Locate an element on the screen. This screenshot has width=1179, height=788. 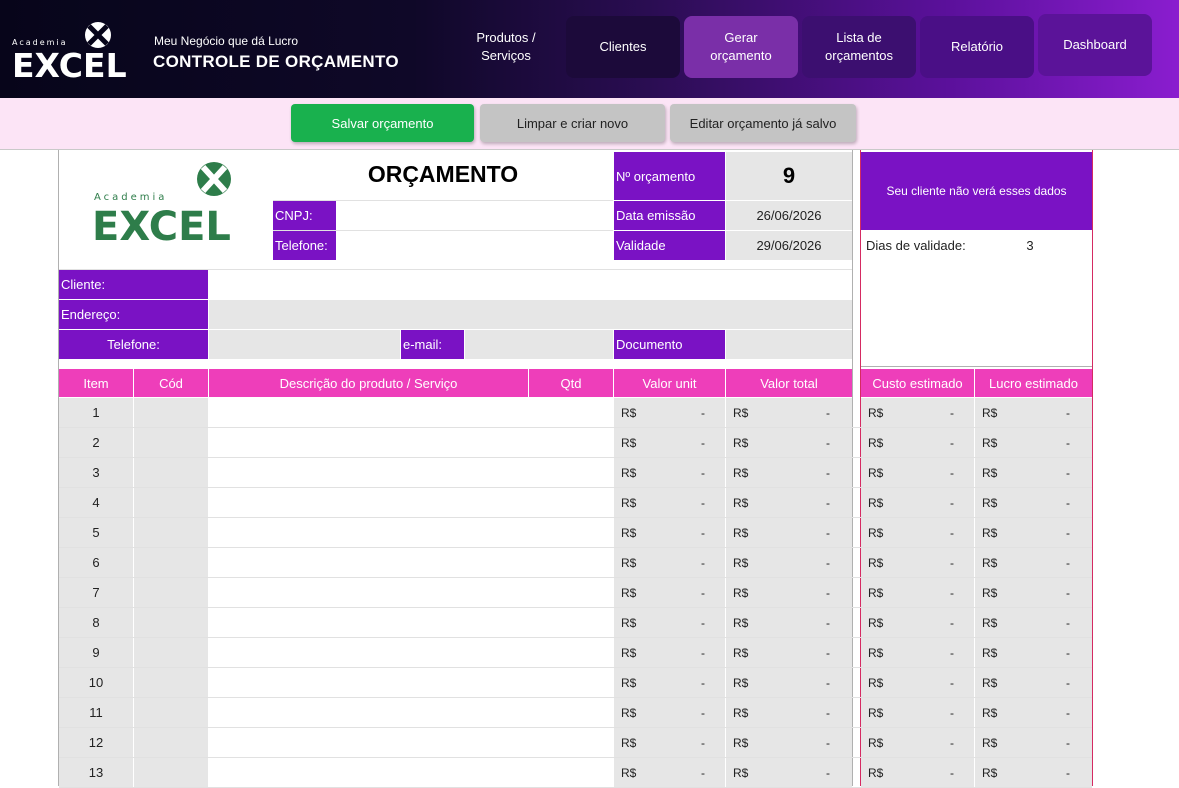
validity-days-value: 3 is located at coordinates (1030, 245).